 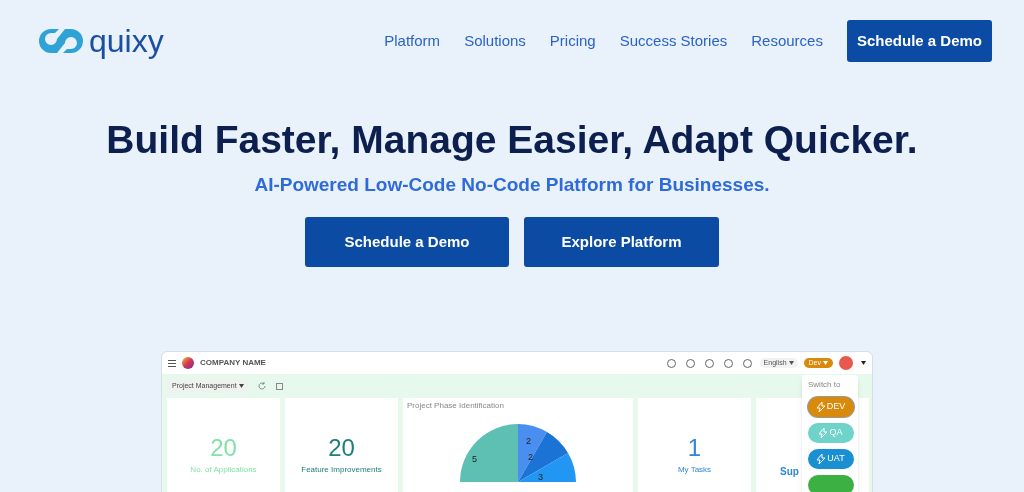 I want to click on company-logo-icon, so click(x=188, y=363).